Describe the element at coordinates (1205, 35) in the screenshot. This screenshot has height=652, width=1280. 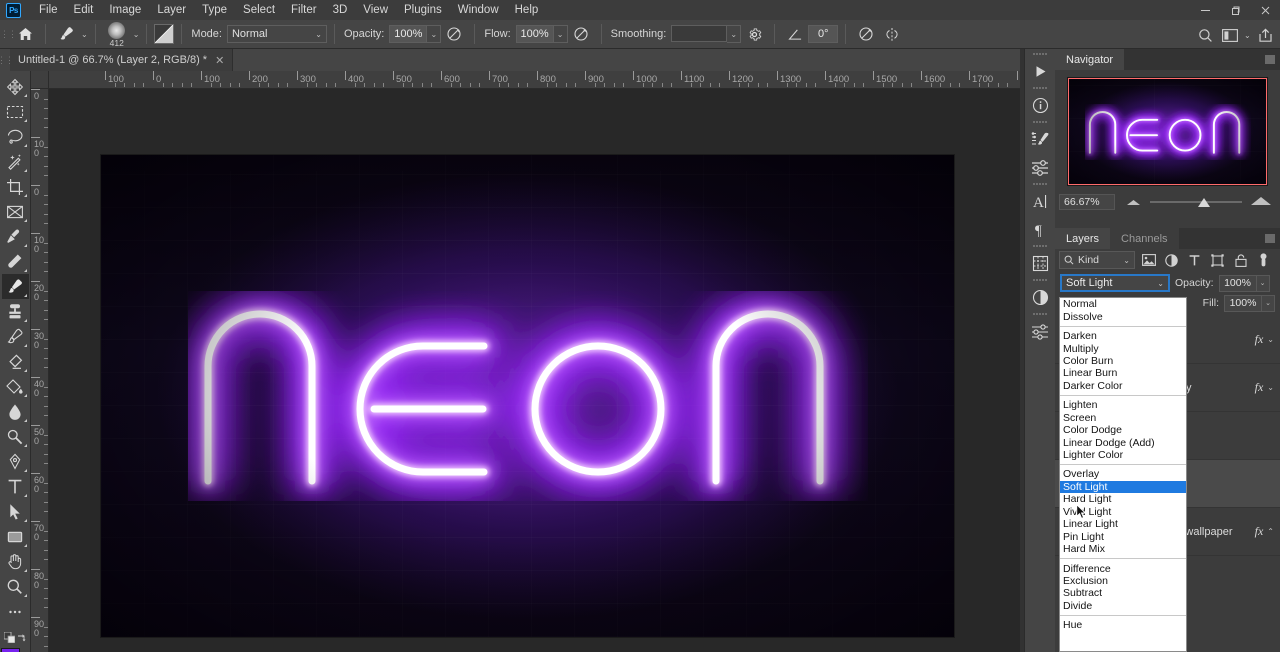
I see `search-icon` at that location.